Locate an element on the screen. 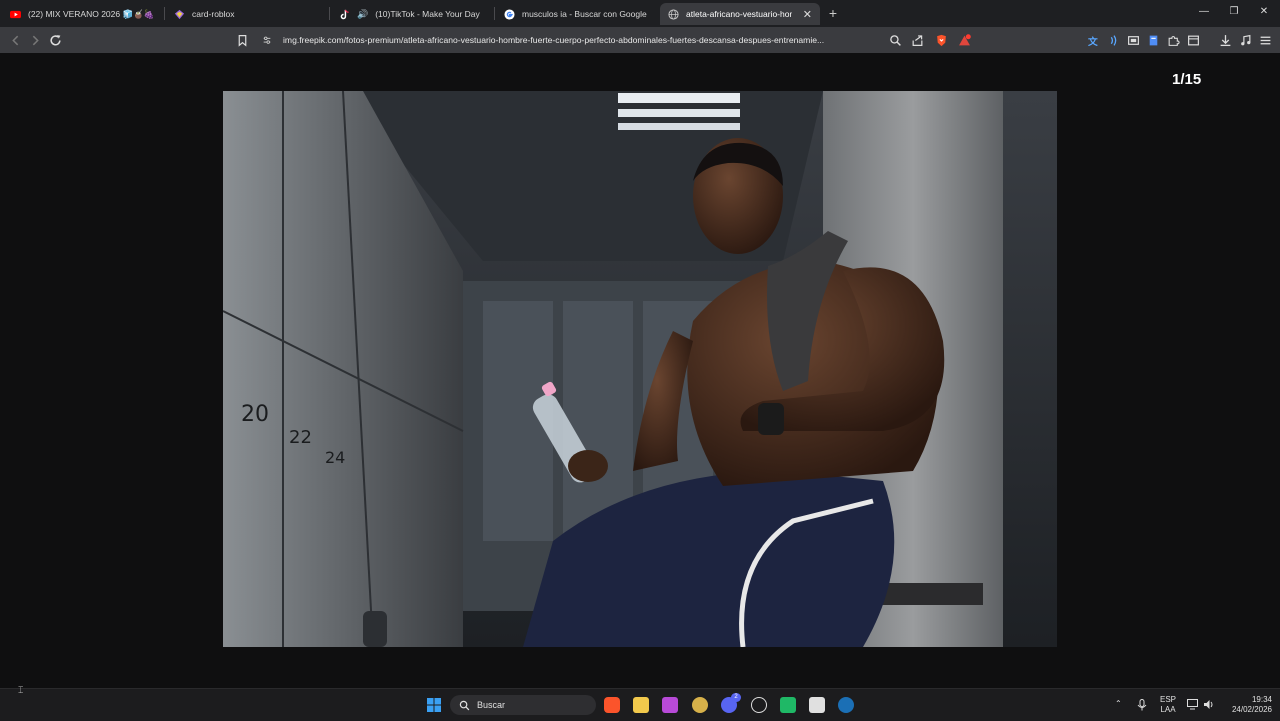  app-icon-green is located at coordinates (788, 705).